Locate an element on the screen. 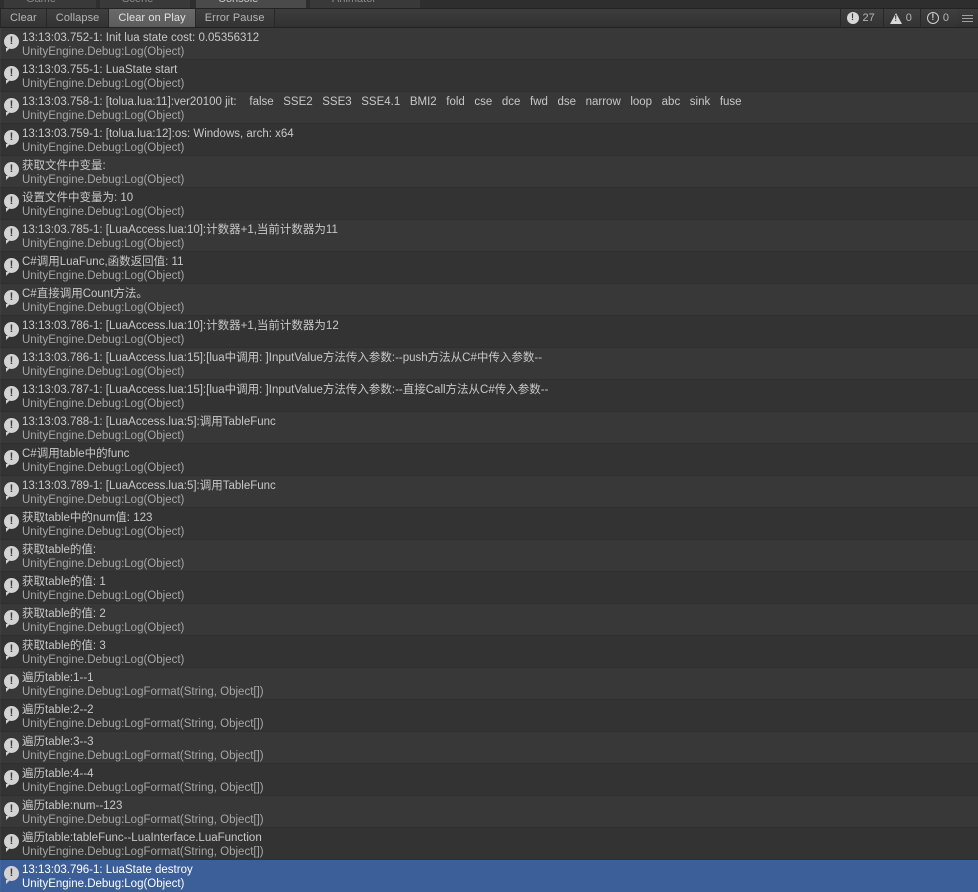  error-count-toggle: 0 is located at coordinates (938, 18).